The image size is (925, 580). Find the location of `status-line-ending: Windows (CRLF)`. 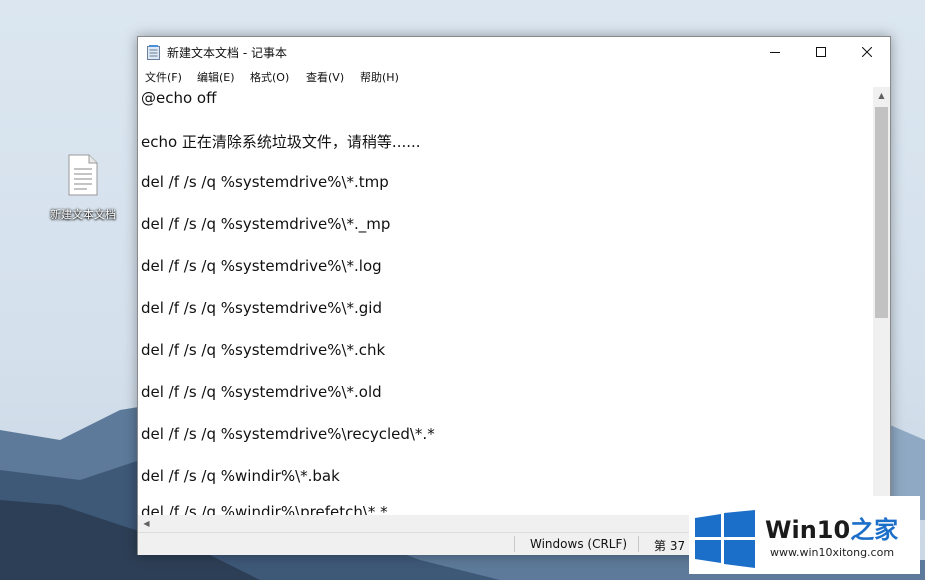

status-line-ending: Windows (CRLF) is located at coordinates (579, 544).